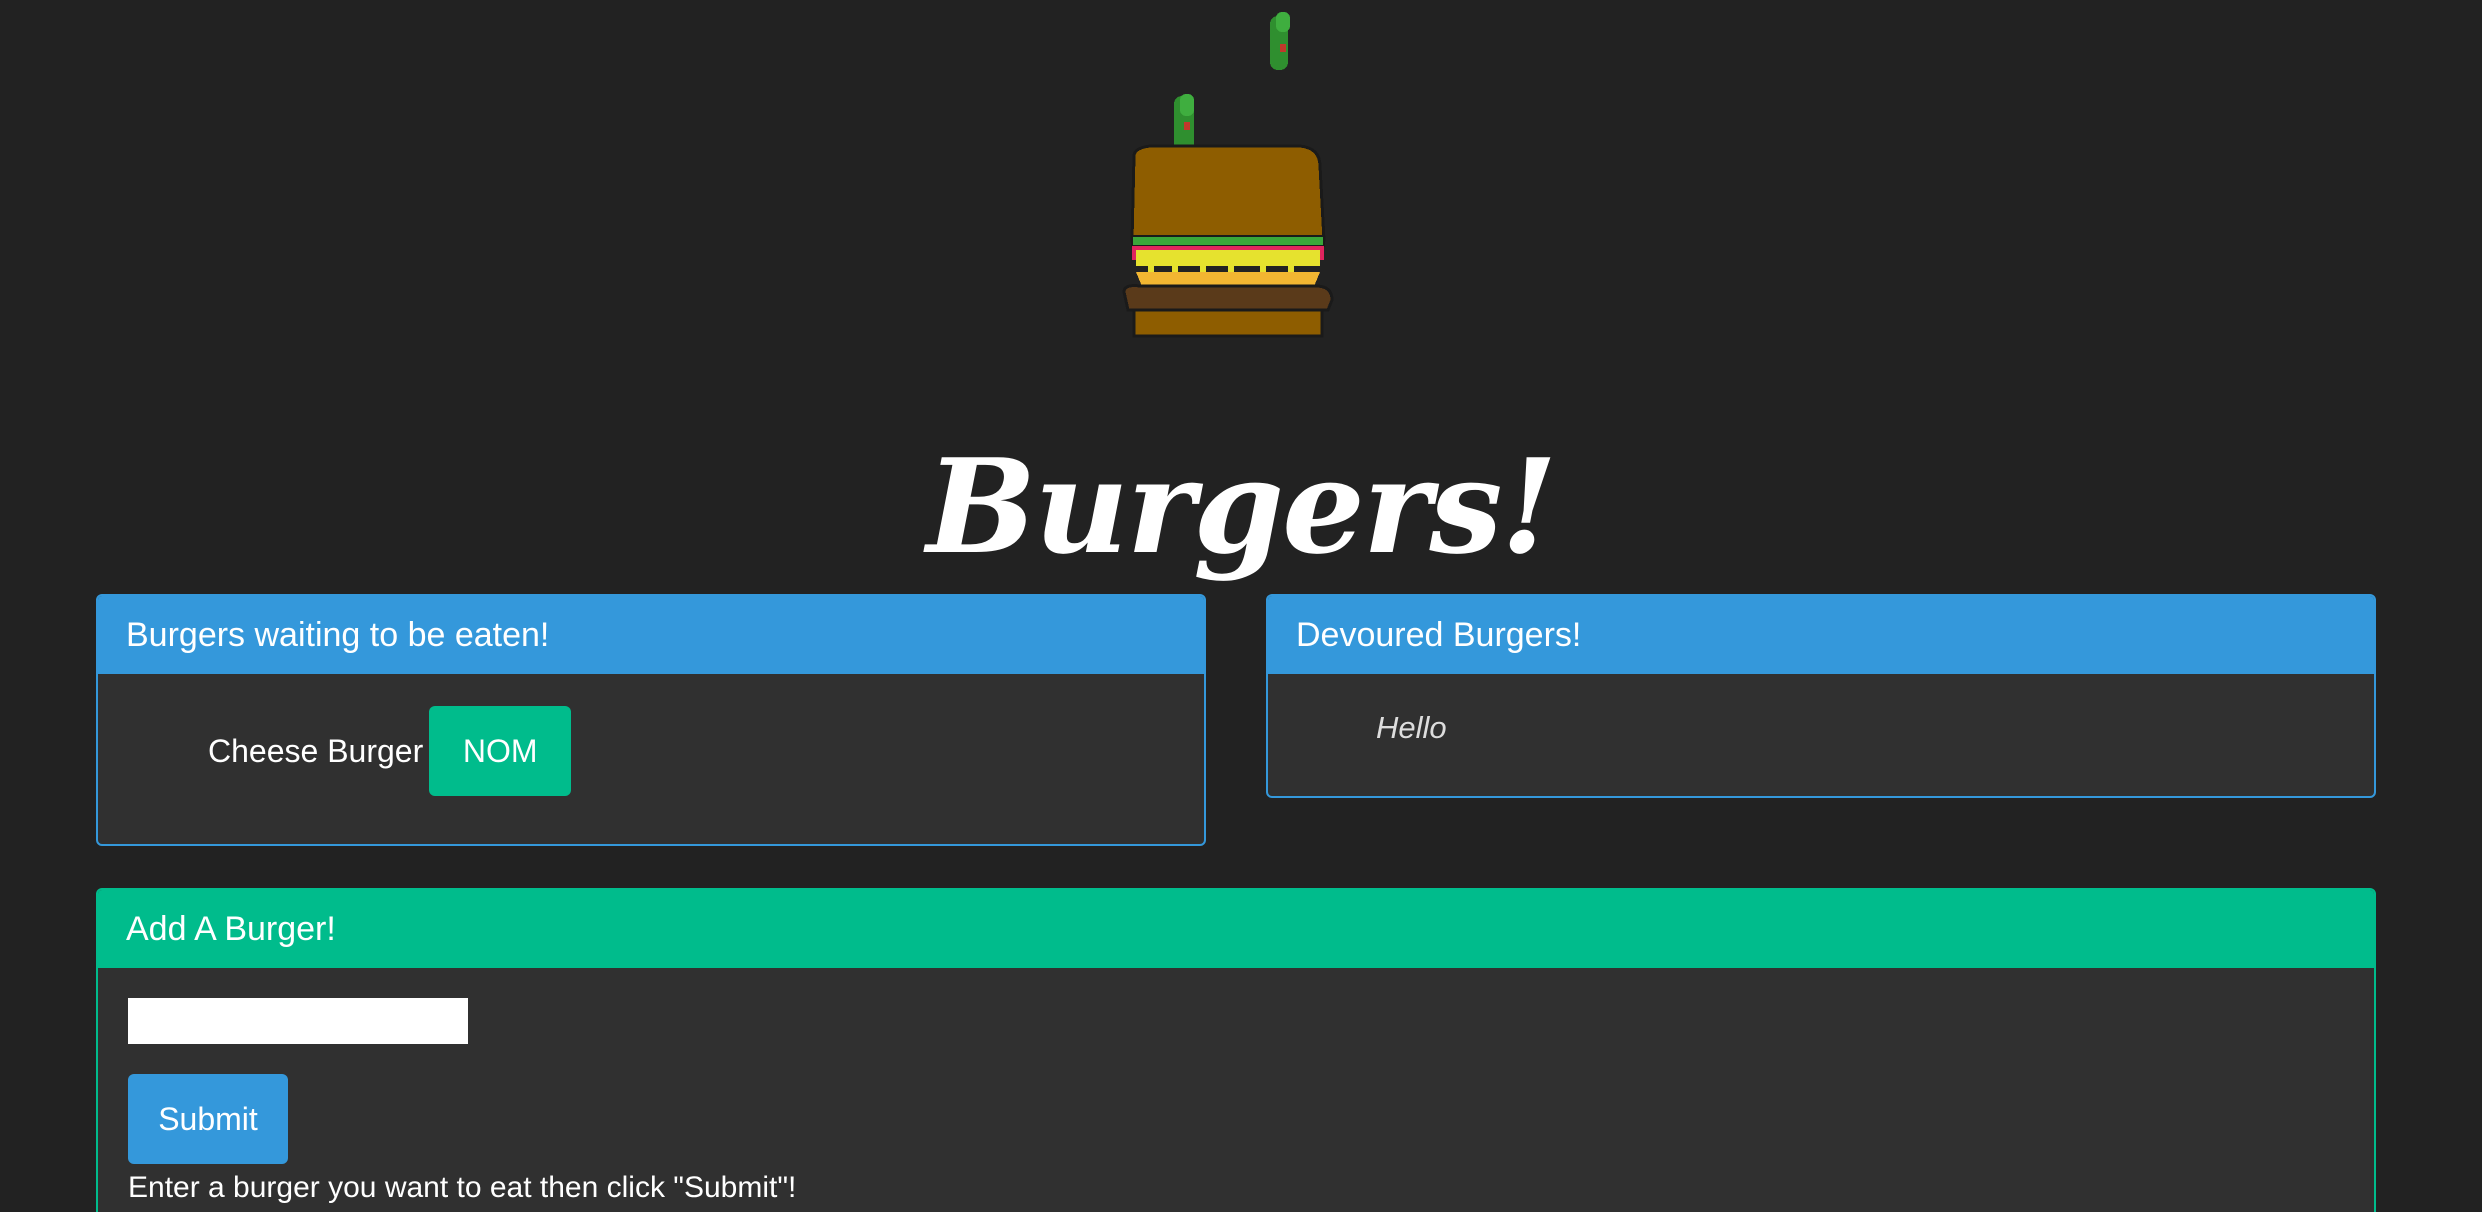 The image size is (2482, 1212). What do you see at coordinates (298, 1021) in the screenshot?
I see `burger-name-input` at bounding box center [298, 1021].